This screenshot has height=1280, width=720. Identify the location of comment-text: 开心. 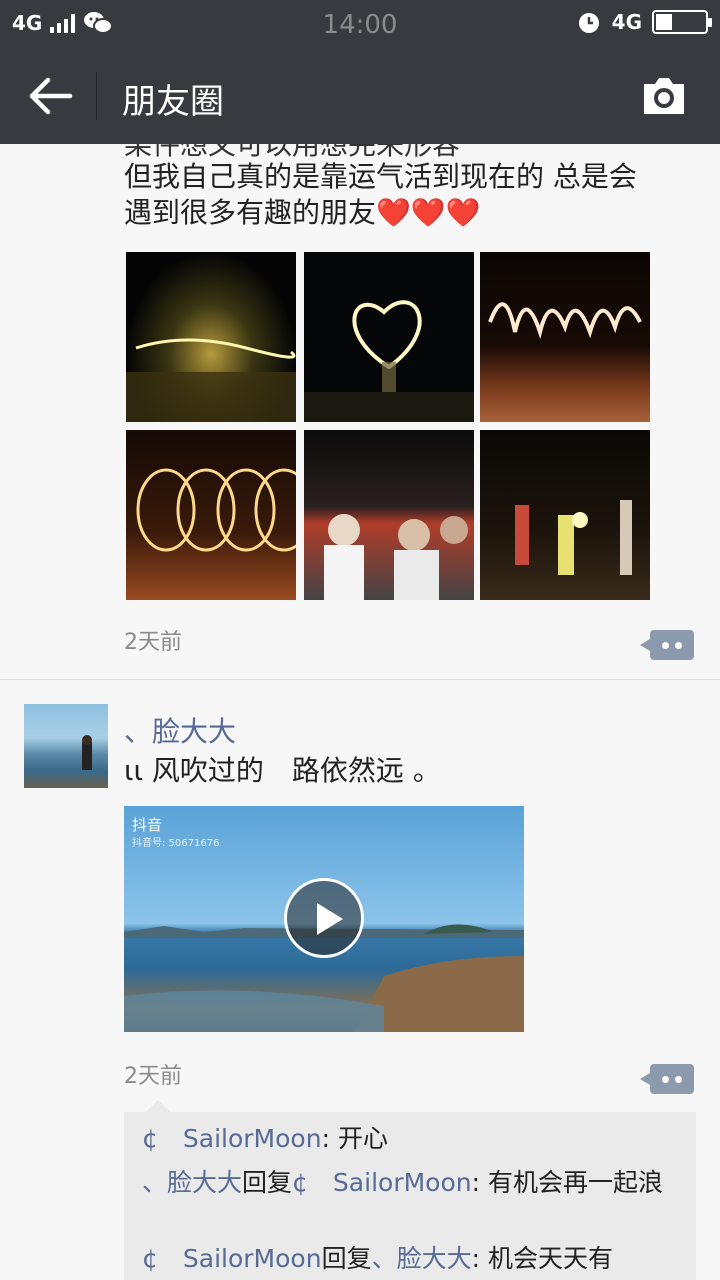
(362, 1138).